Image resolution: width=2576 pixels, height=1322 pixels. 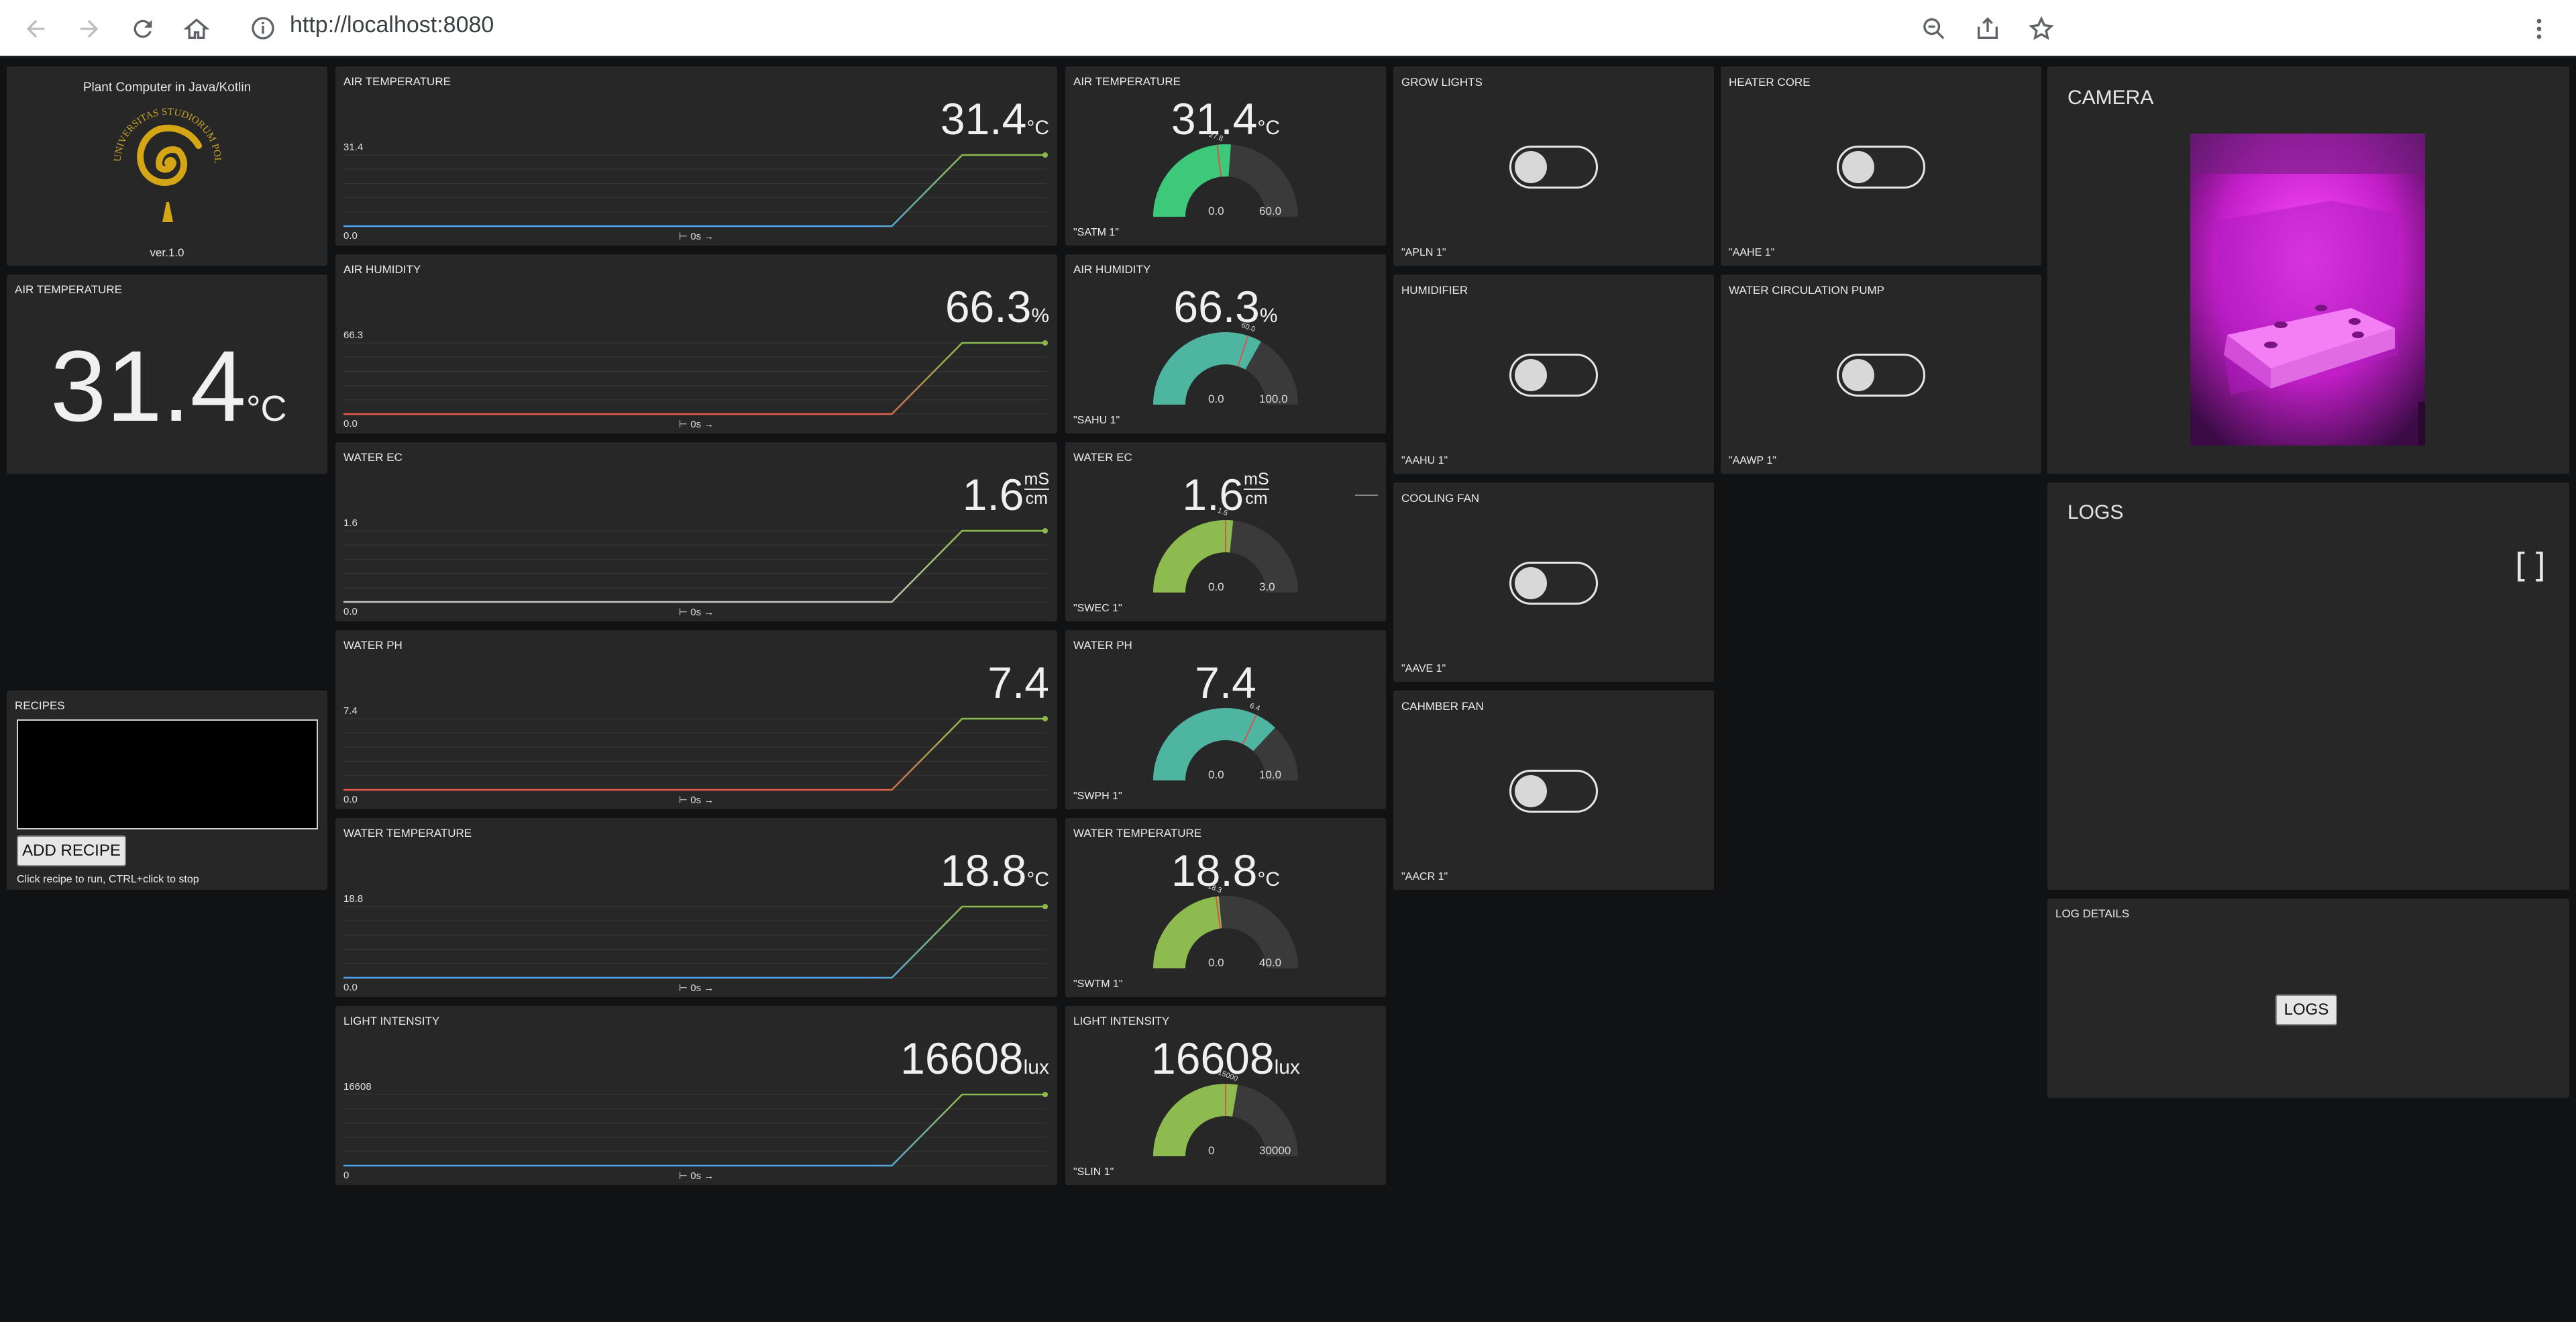 I want to click on topic-label: "APLN 1", so click(x=1423, y=252).